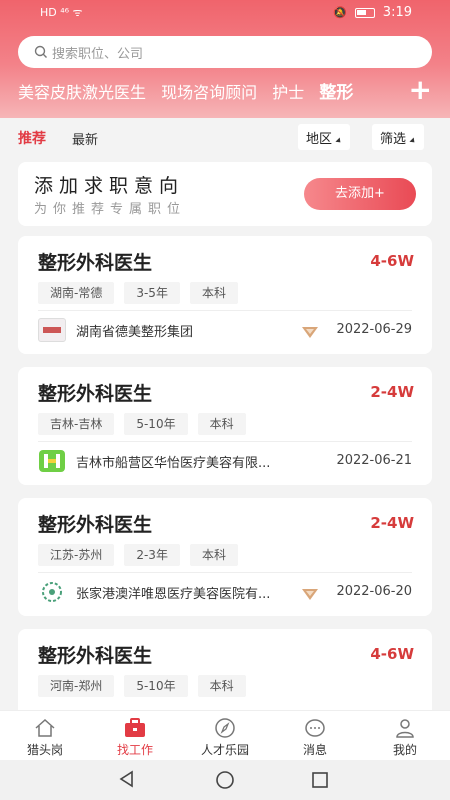  What do you see at coordinates (134, 750) in the screenshot?
I see `nav-label: 找工作` at bounding box center [134, 750].